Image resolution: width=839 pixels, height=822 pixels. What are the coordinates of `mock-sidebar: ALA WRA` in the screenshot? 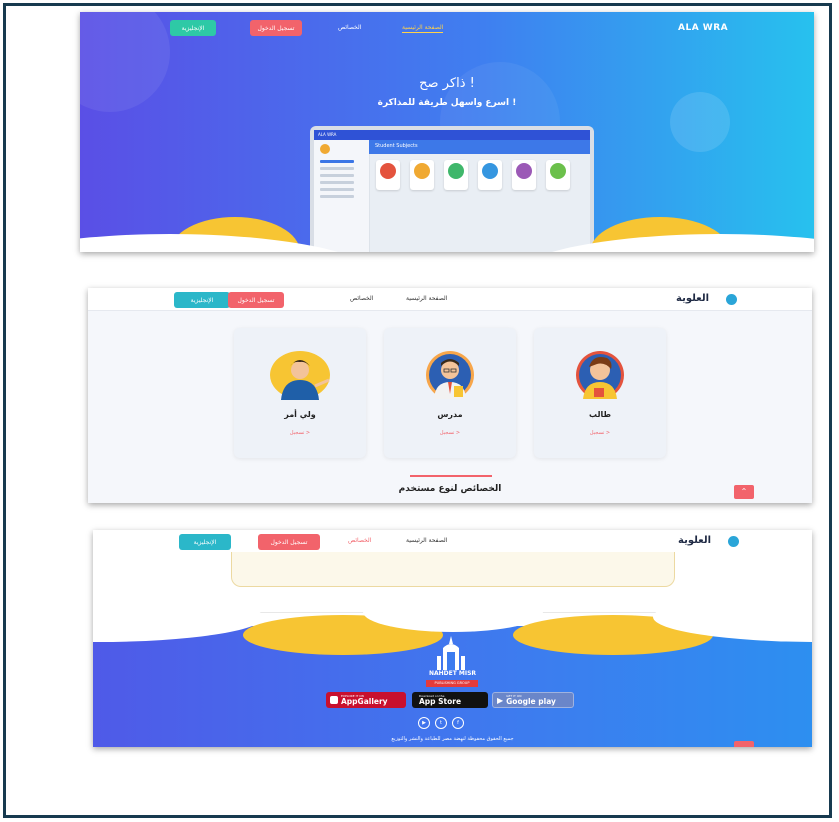 It's located at (342, 191).